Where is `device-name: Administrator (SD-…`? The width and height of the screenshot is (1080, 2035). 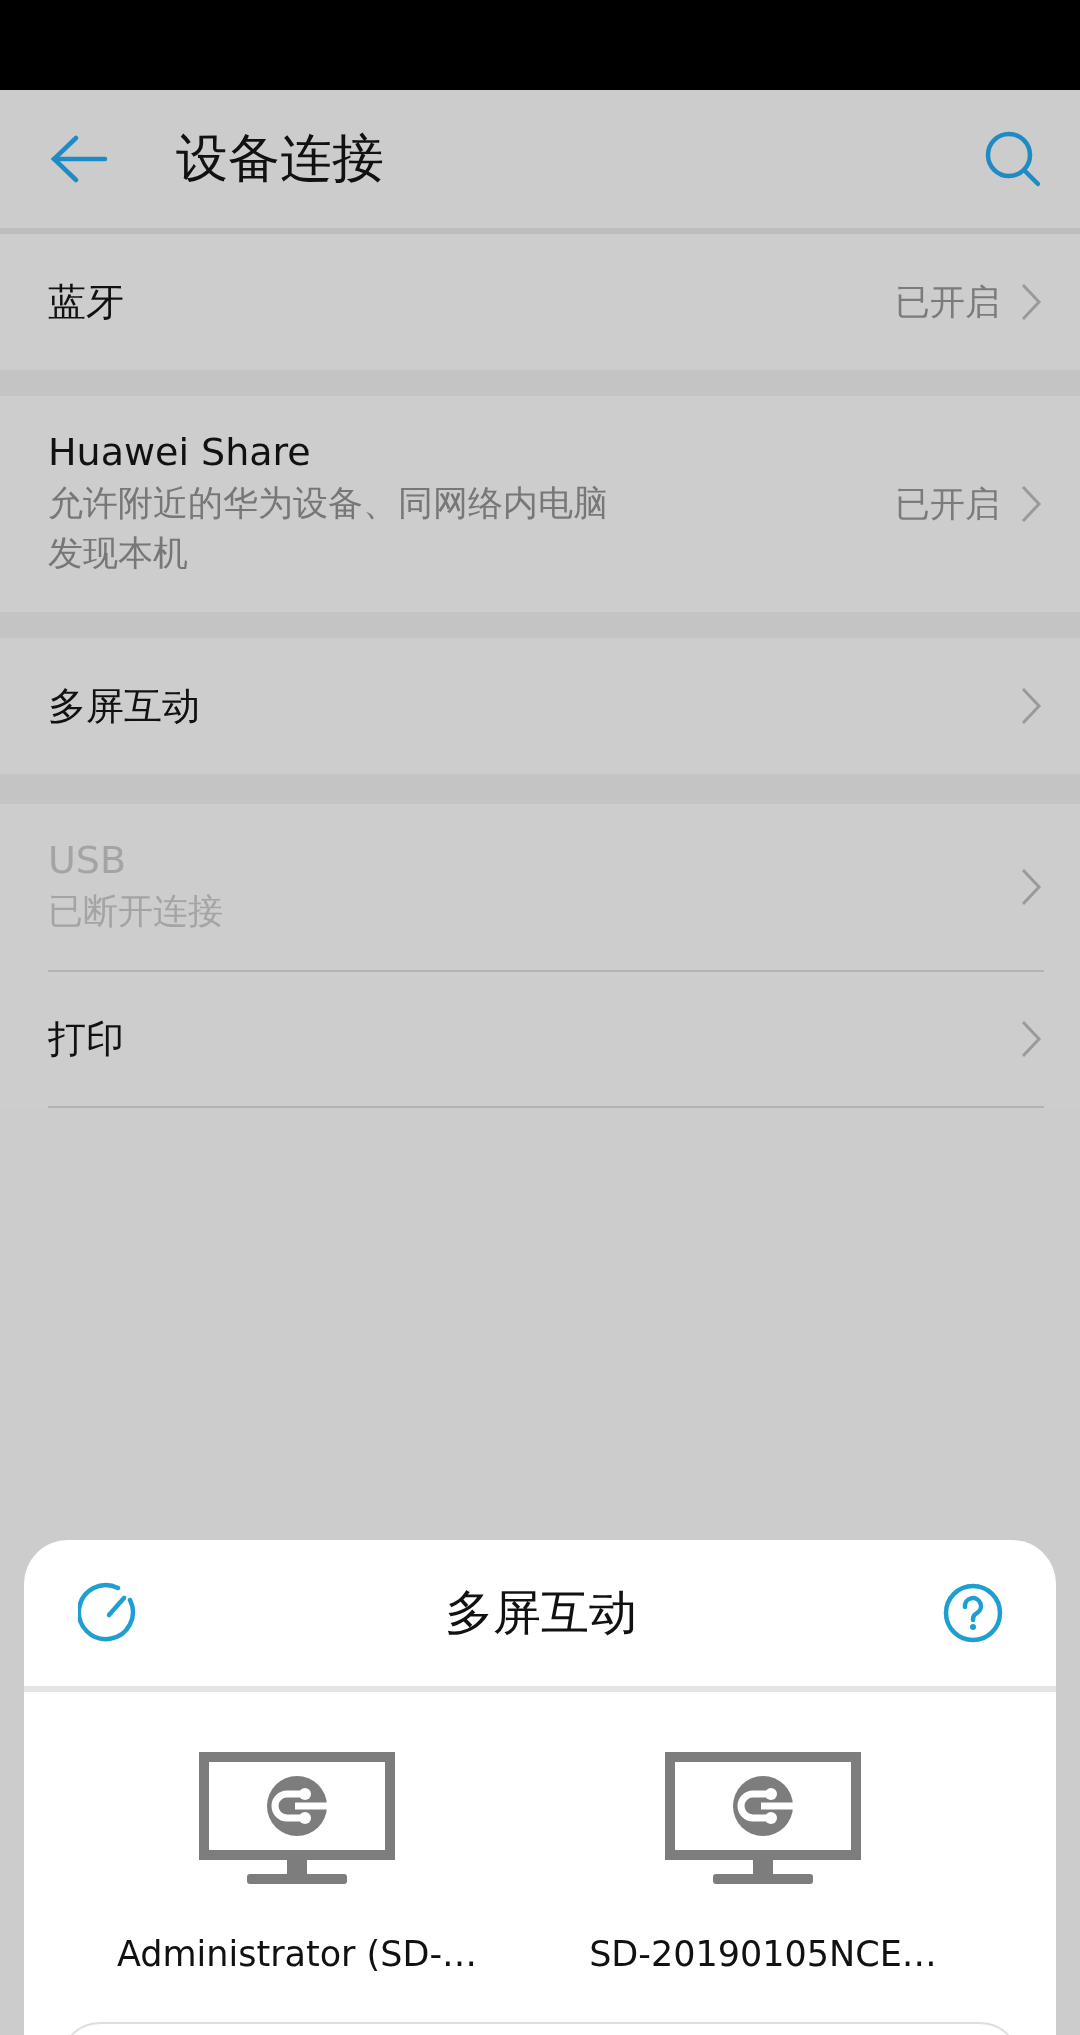 device-name: Administrator (SD-… is located at coordinates (297, 1954).